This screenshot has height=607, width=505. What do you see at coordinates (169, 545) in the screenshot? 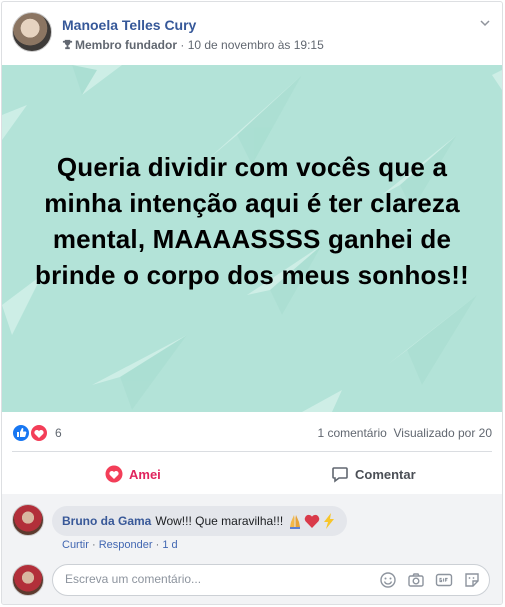
I see `comment-age: 1 d` at bounding box center [169, 545].